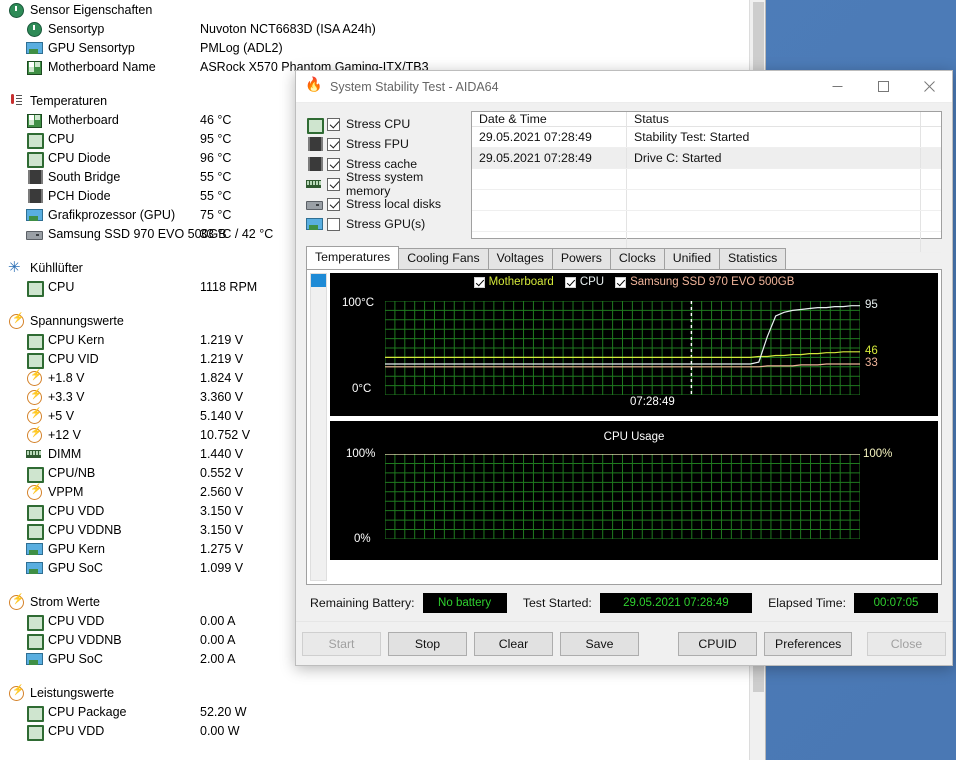  Describe the element at coordinates (374, 731) in the screenshot. I see `sensor-row: CPU VDD 0.00 W` at that location.